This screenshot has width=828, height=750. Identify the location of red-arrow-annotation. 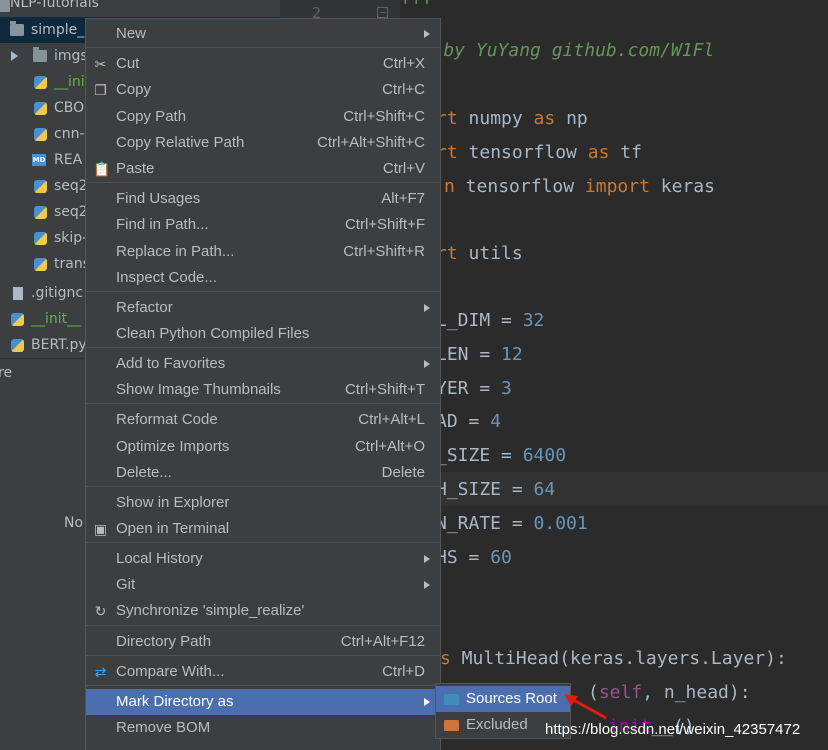
(585, 707).